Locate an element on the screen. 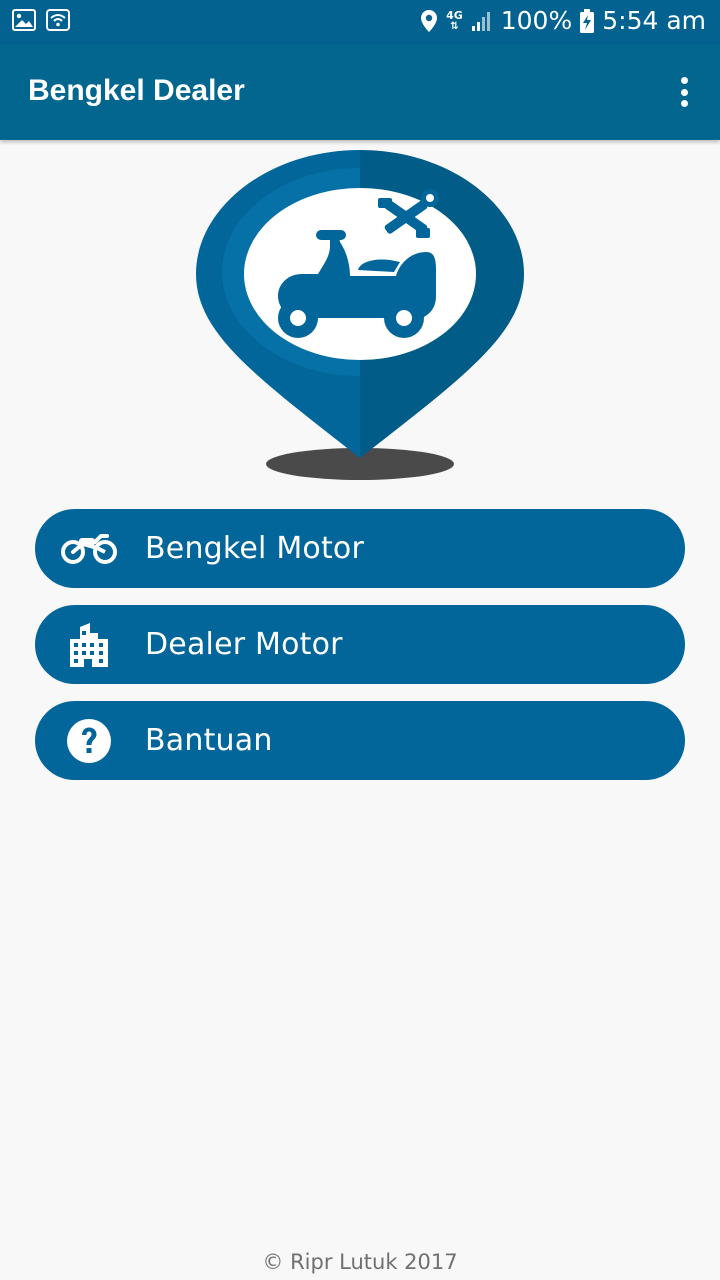  network-type-icon: 4G ⇅ is located at coordinates (454, 20).